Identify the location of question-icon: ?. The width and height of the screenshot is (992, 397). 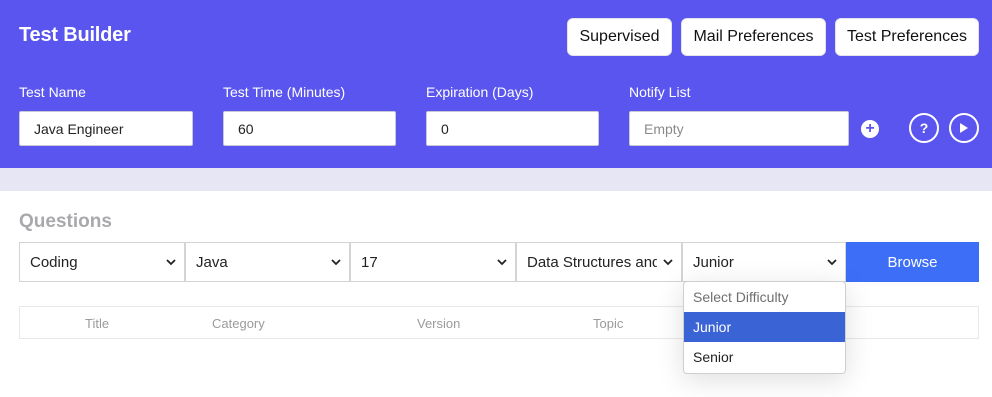
(924, 128).